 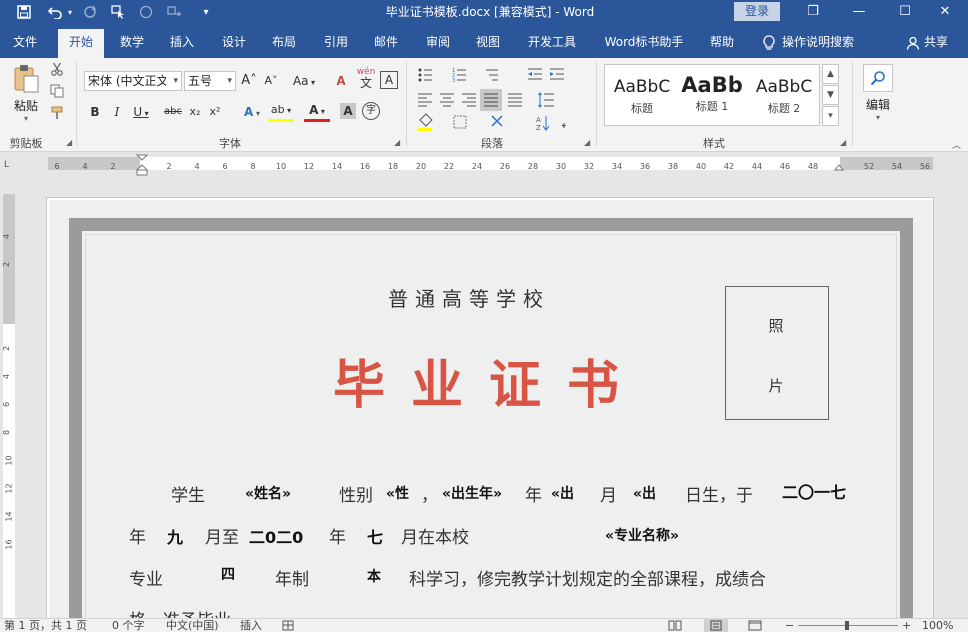 I want to click on char-border-button: A, so click(x=389, y=80).